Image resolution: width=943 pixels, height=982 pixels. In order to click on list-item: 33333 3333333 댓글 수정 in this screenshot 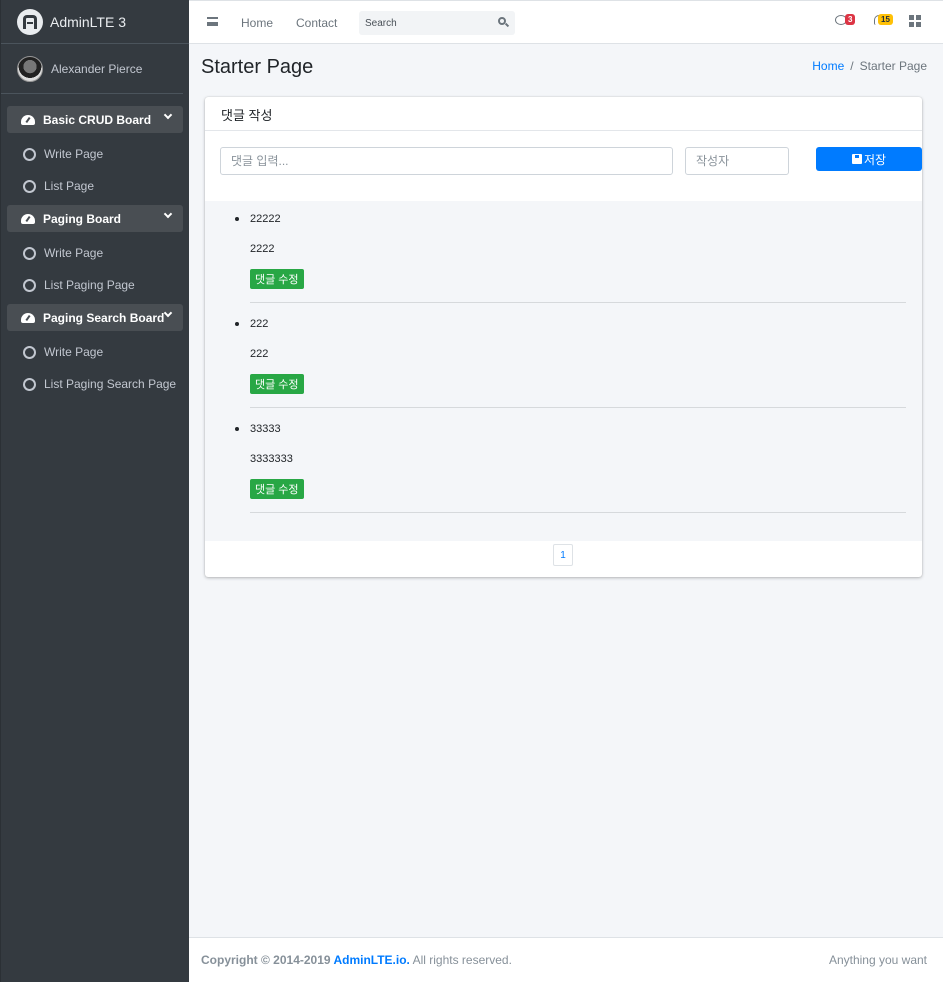, I will do `click(570, 468)`.